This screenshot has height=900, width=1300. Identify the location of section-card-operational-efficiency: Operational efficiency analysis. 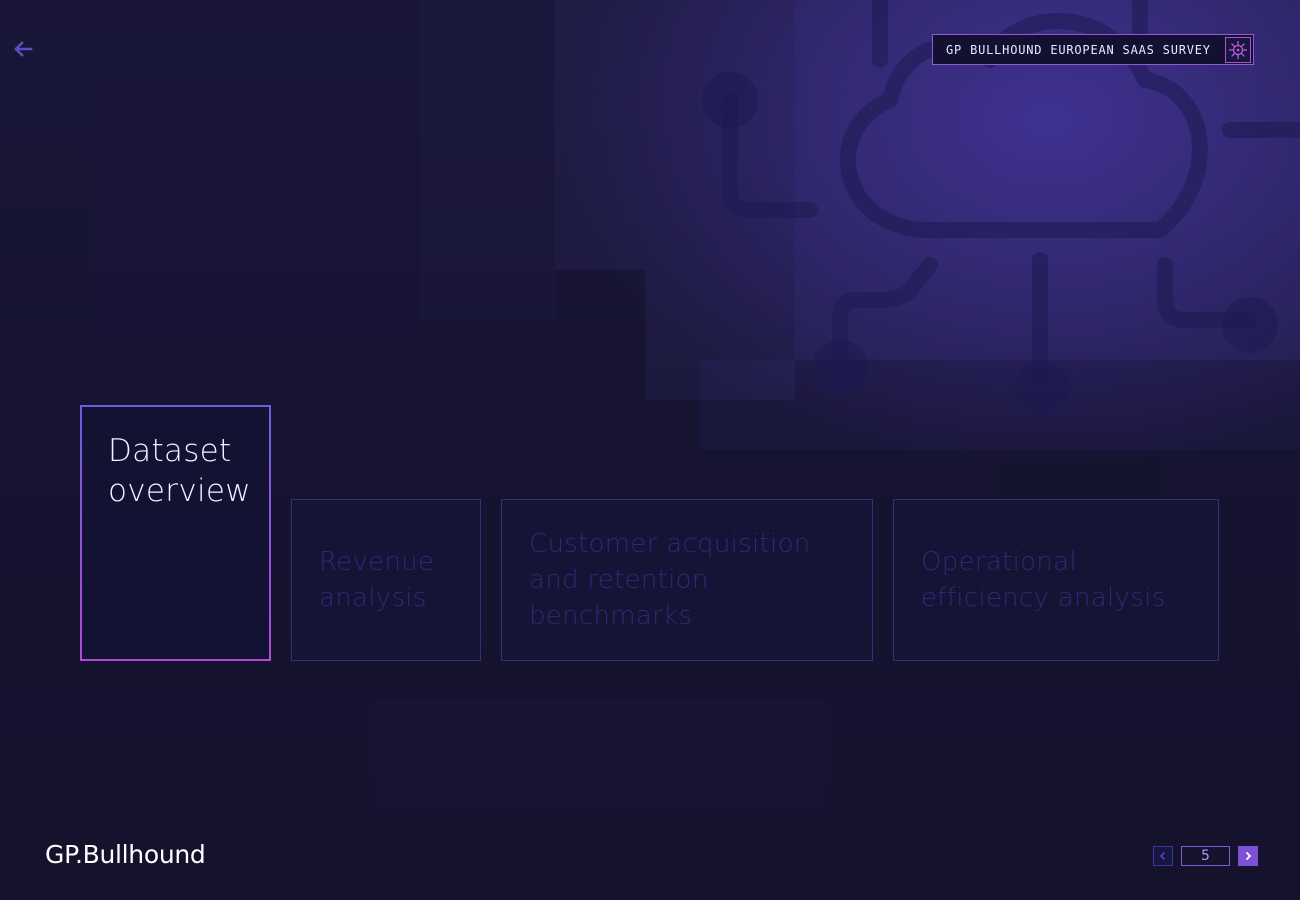
(1056, 580).